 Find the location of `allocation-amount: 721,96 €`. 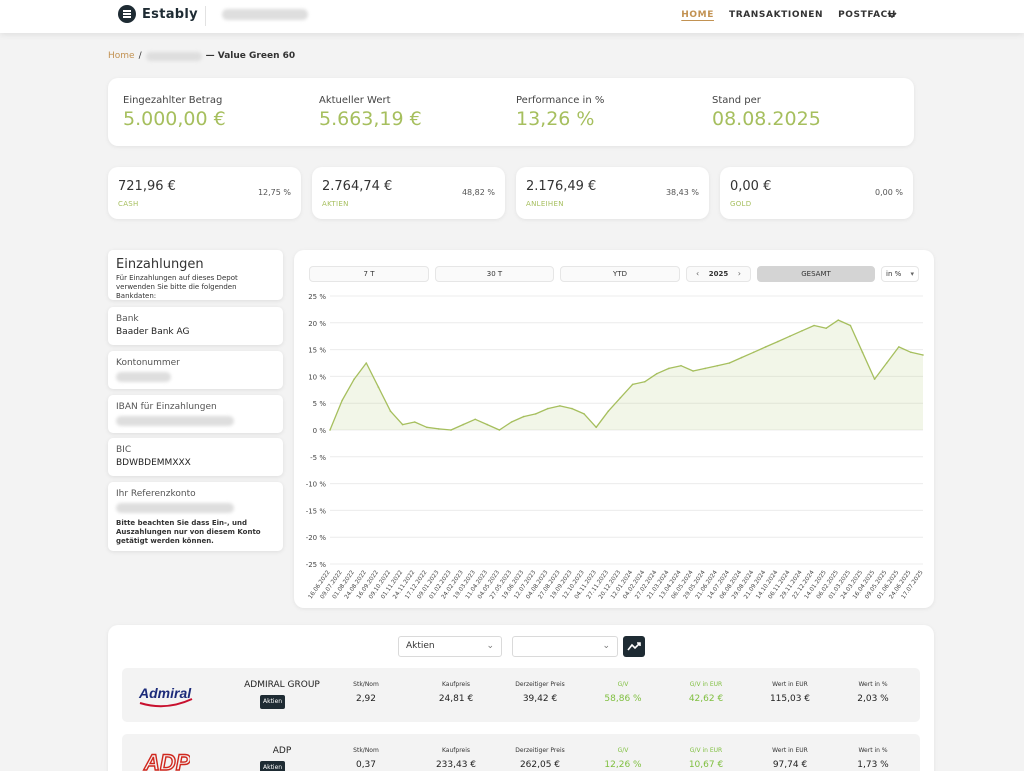

allocation-amount: 721,96 € is located at coordinates (147, 186).